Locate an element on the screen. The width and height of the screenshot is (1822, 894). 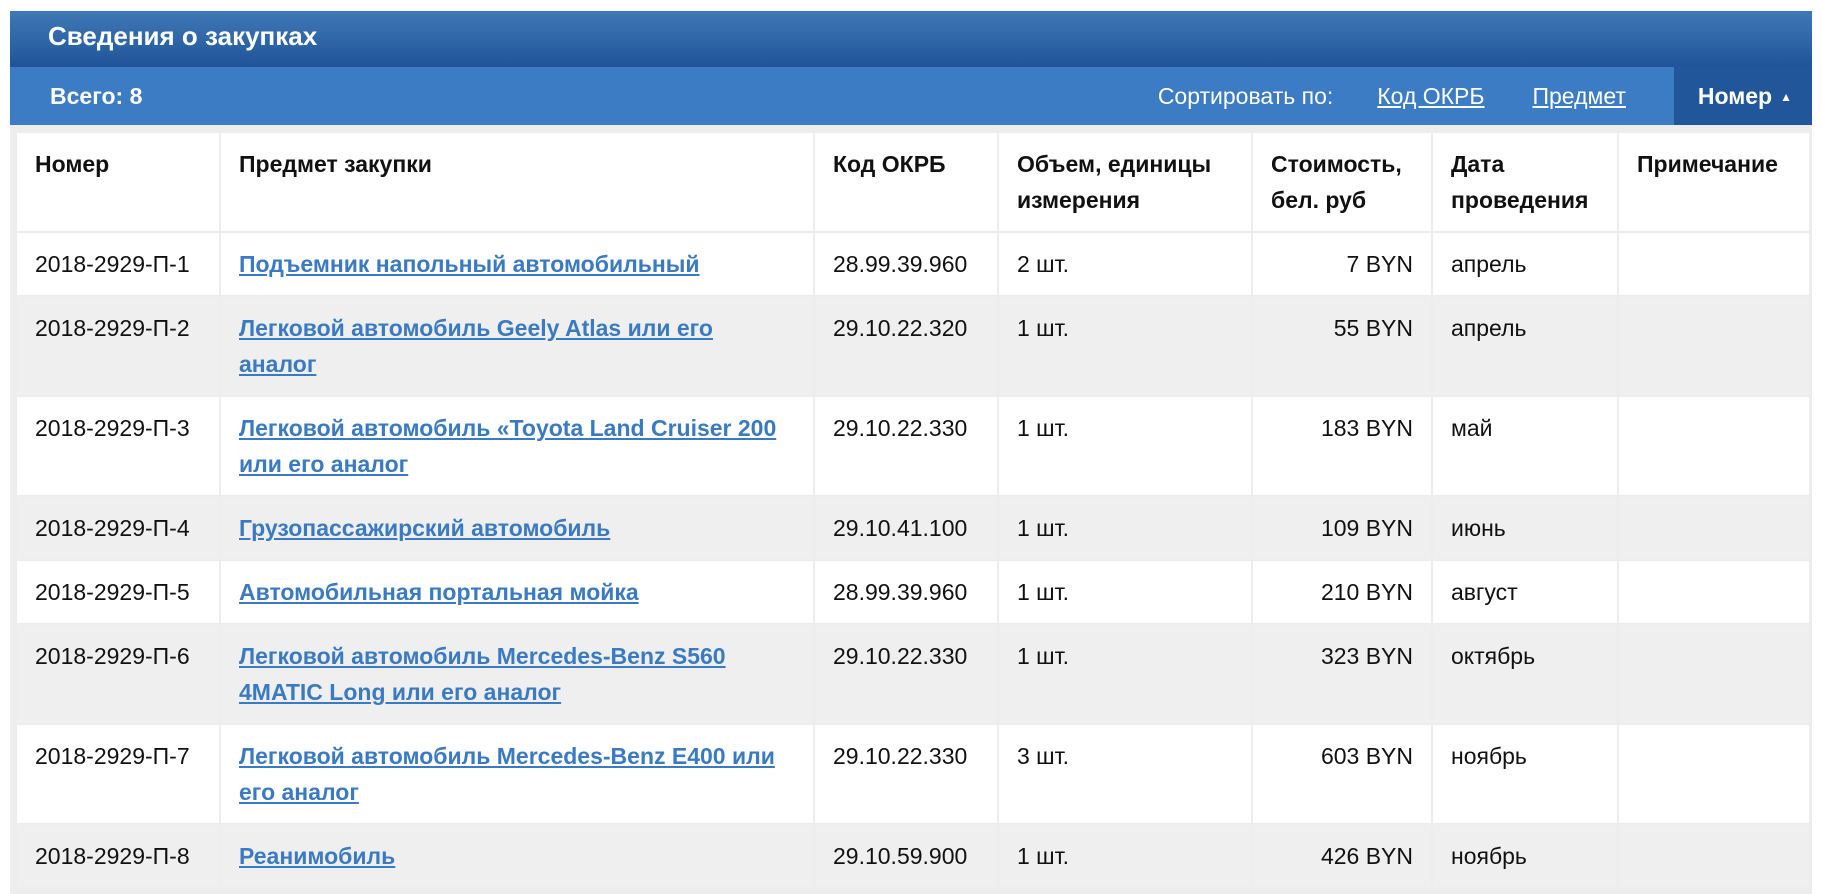
cell-date: август is located at coordinates (1525, 592).